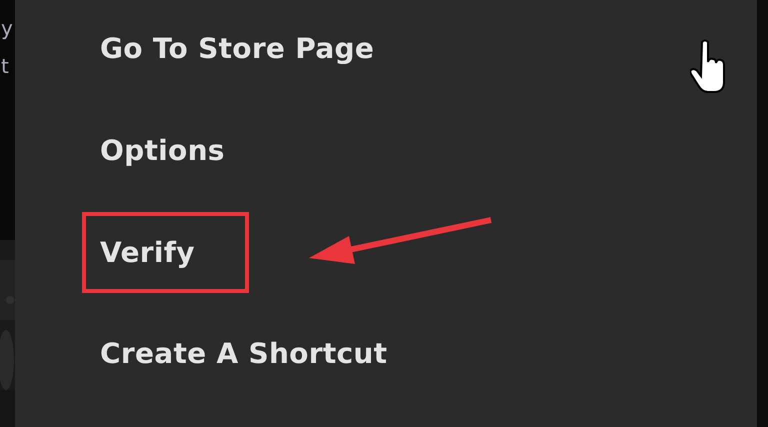 Image resolution: width=768 pixels, height=427 pixels. What do you see at coordinates (237, 48) in the screenshot?
I see `menu-item: Go To Store Page` at bounding box center [237, 48].